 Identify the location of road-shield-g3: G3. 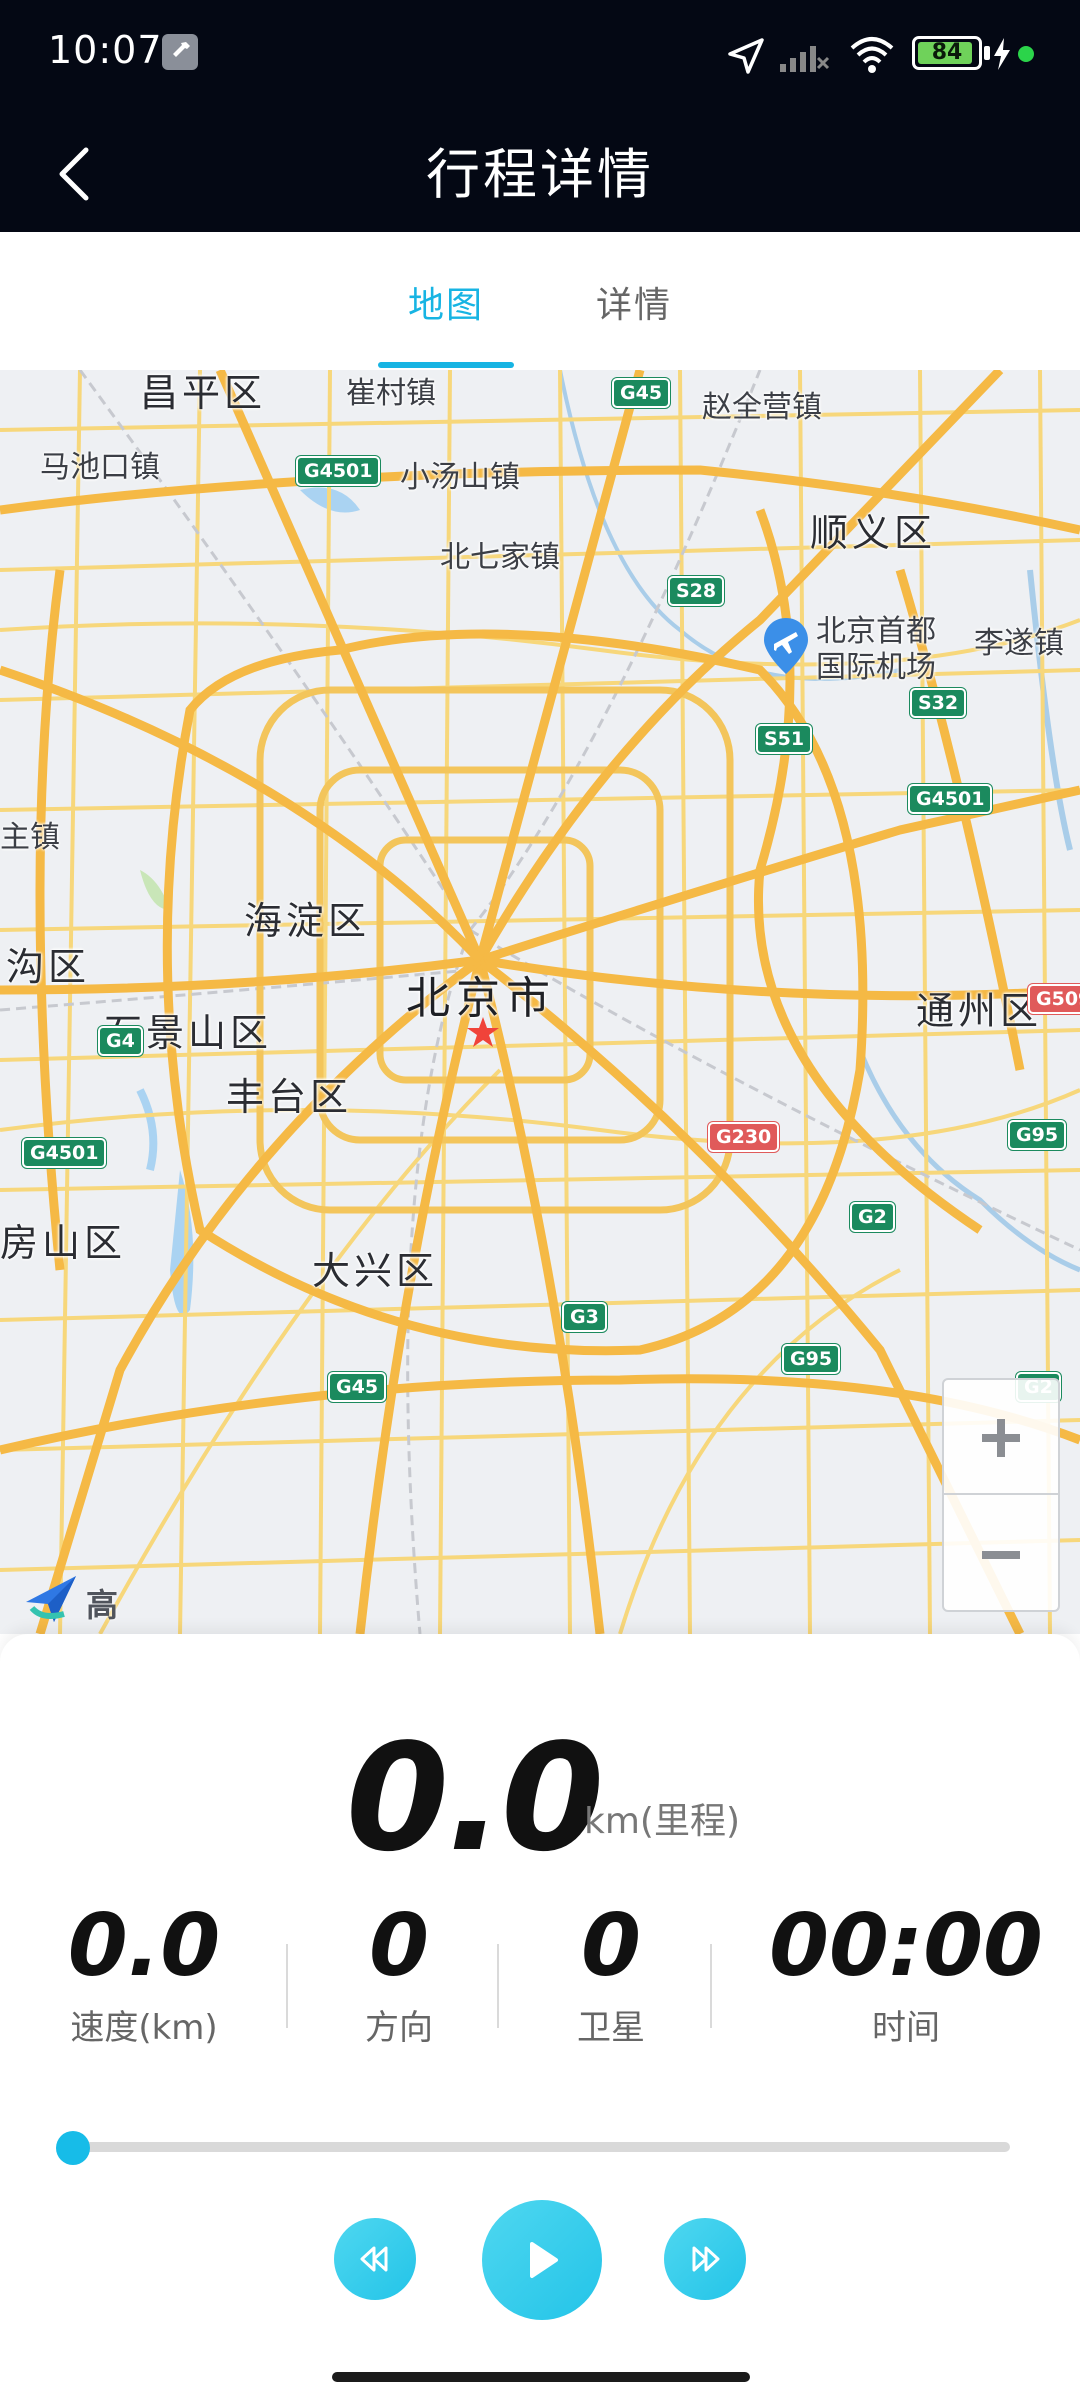
(584, 1317).